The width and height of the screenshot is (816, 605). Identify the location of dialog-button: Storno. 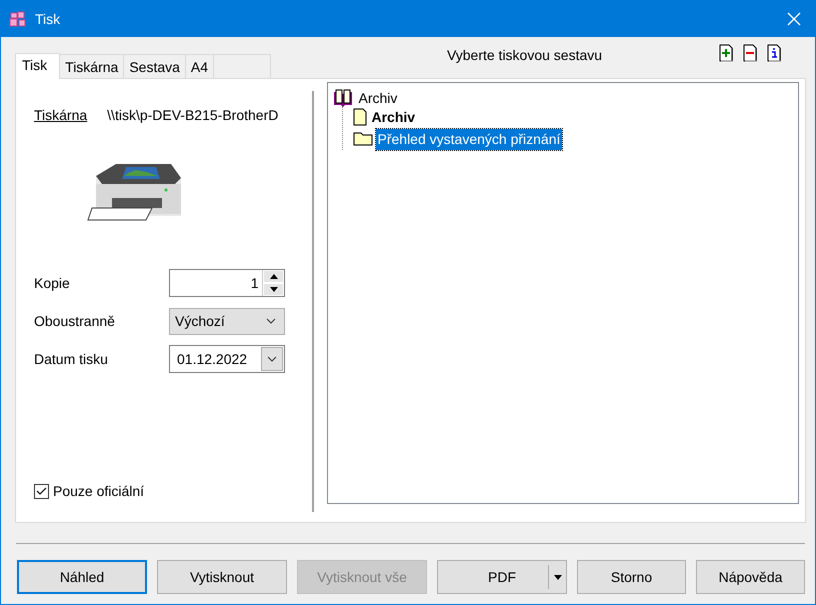
(631, 577).